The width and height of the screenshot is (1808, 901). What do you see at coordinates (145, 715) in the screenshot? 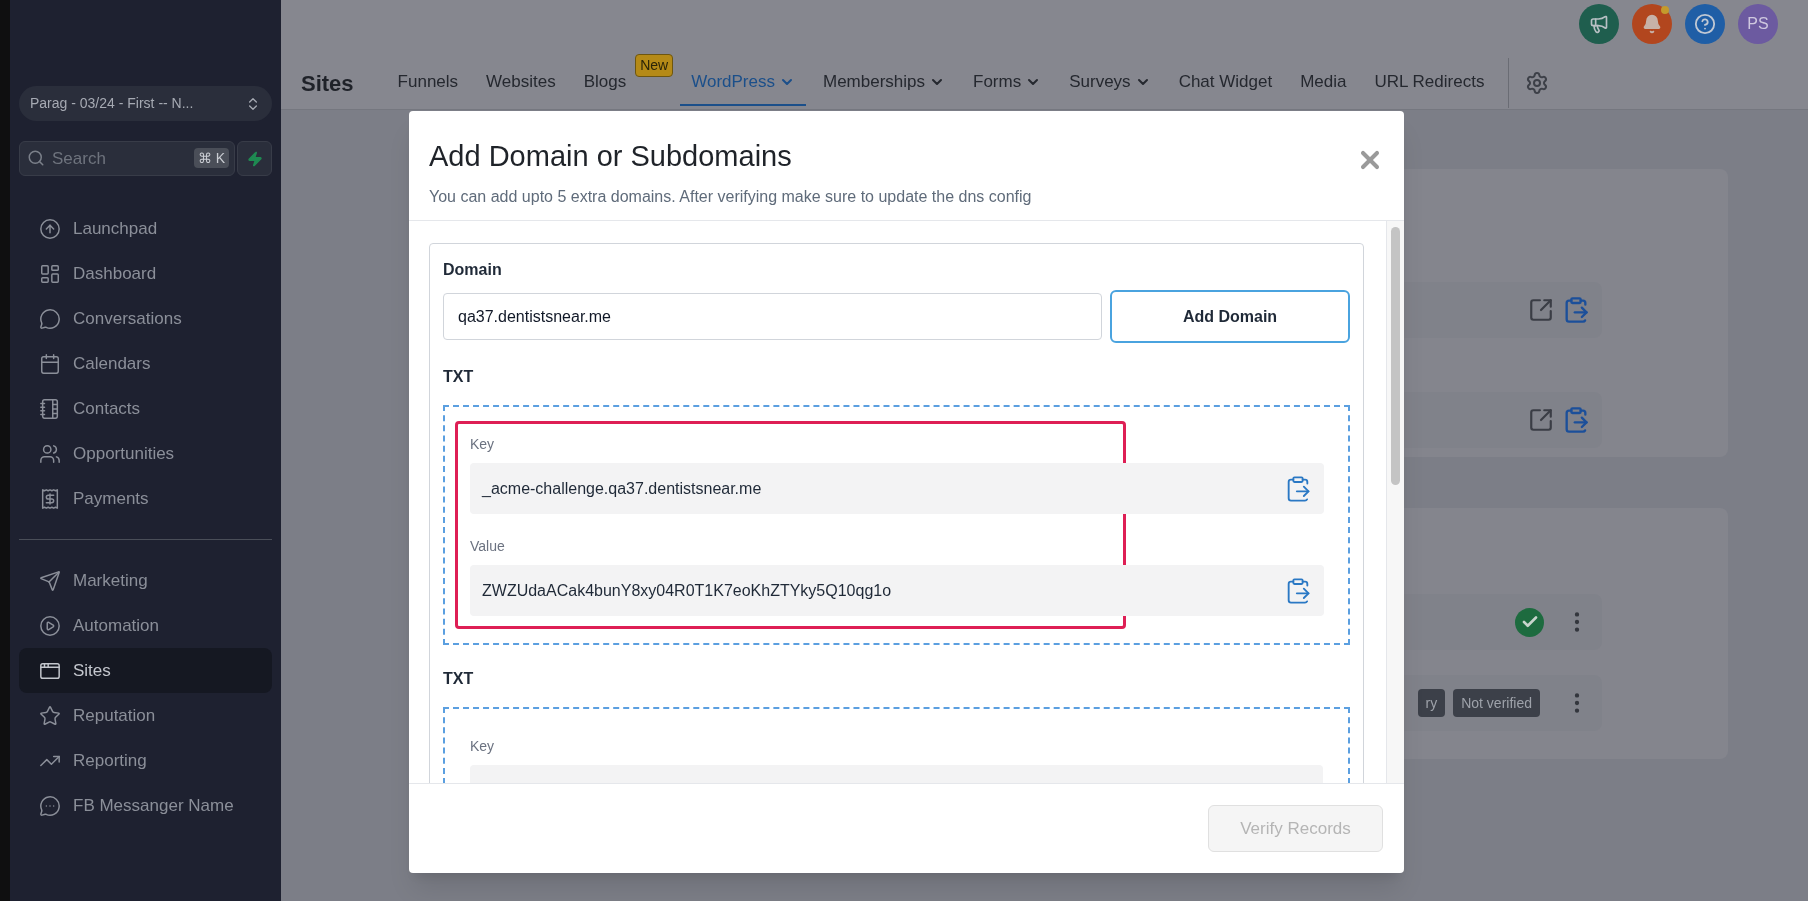
I see `sidebar-item: Reputation` at bounding box center [145, 715].